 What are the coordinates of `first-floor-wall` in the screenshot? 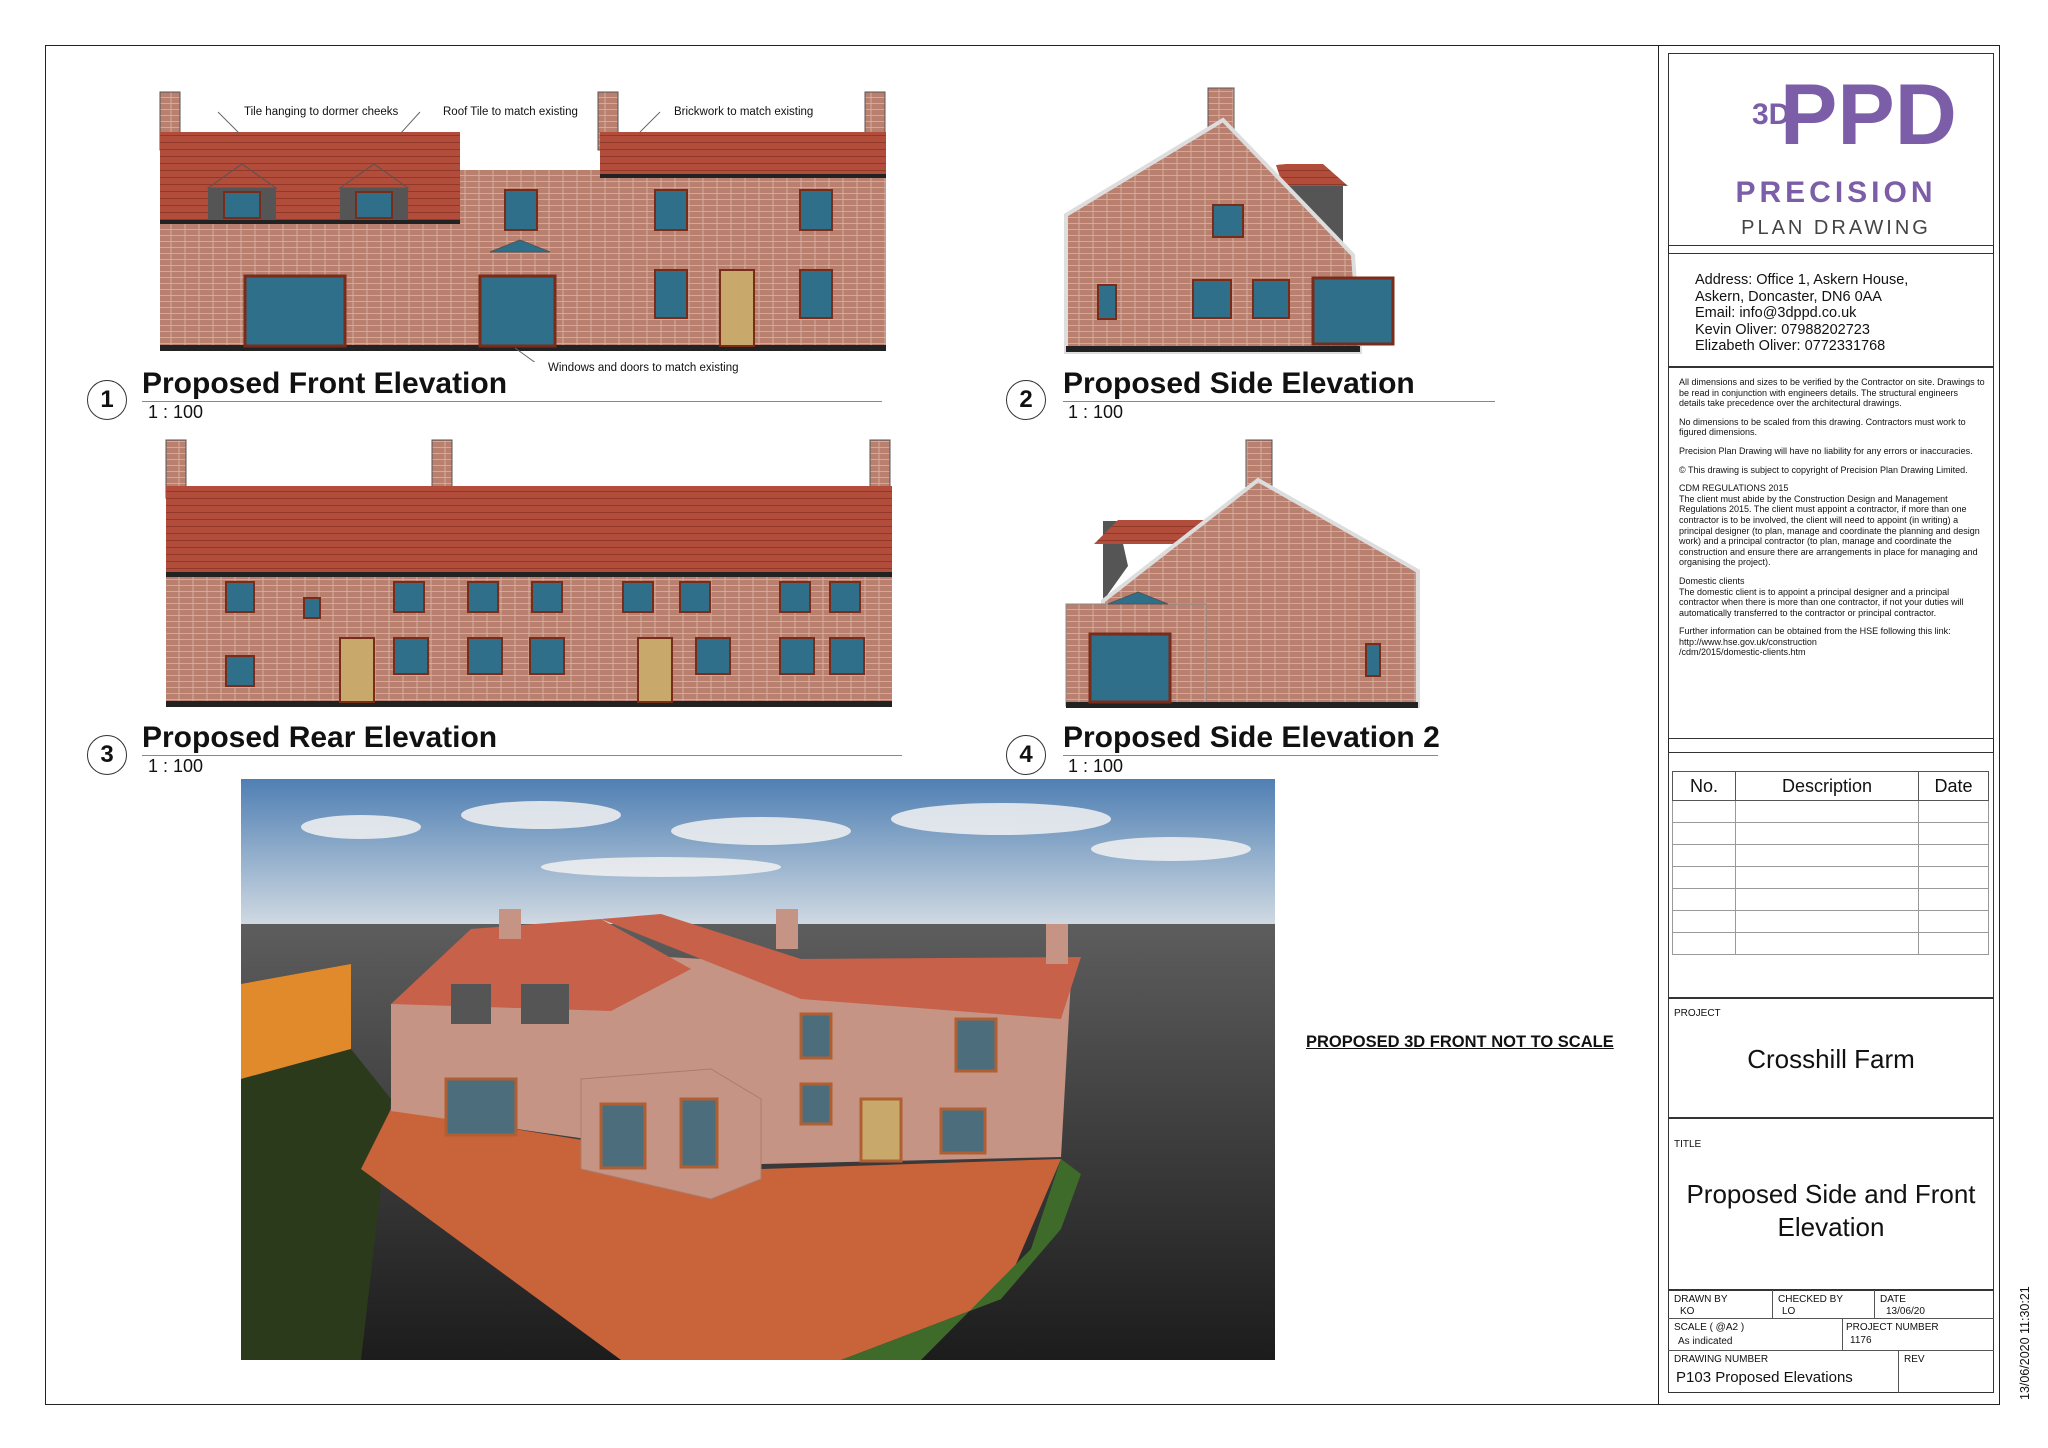 It's located at (743, 203).